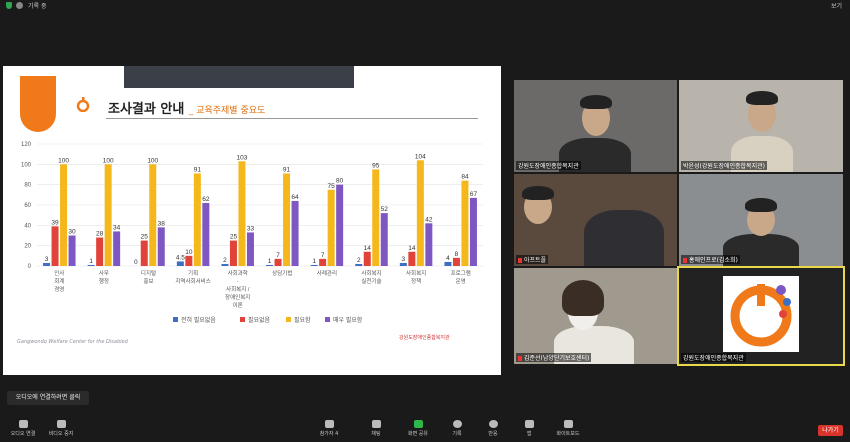 The height and width of the screenshot is (442, 850). I want to click on legend-label: 매우 필요함, so click(348, 320).